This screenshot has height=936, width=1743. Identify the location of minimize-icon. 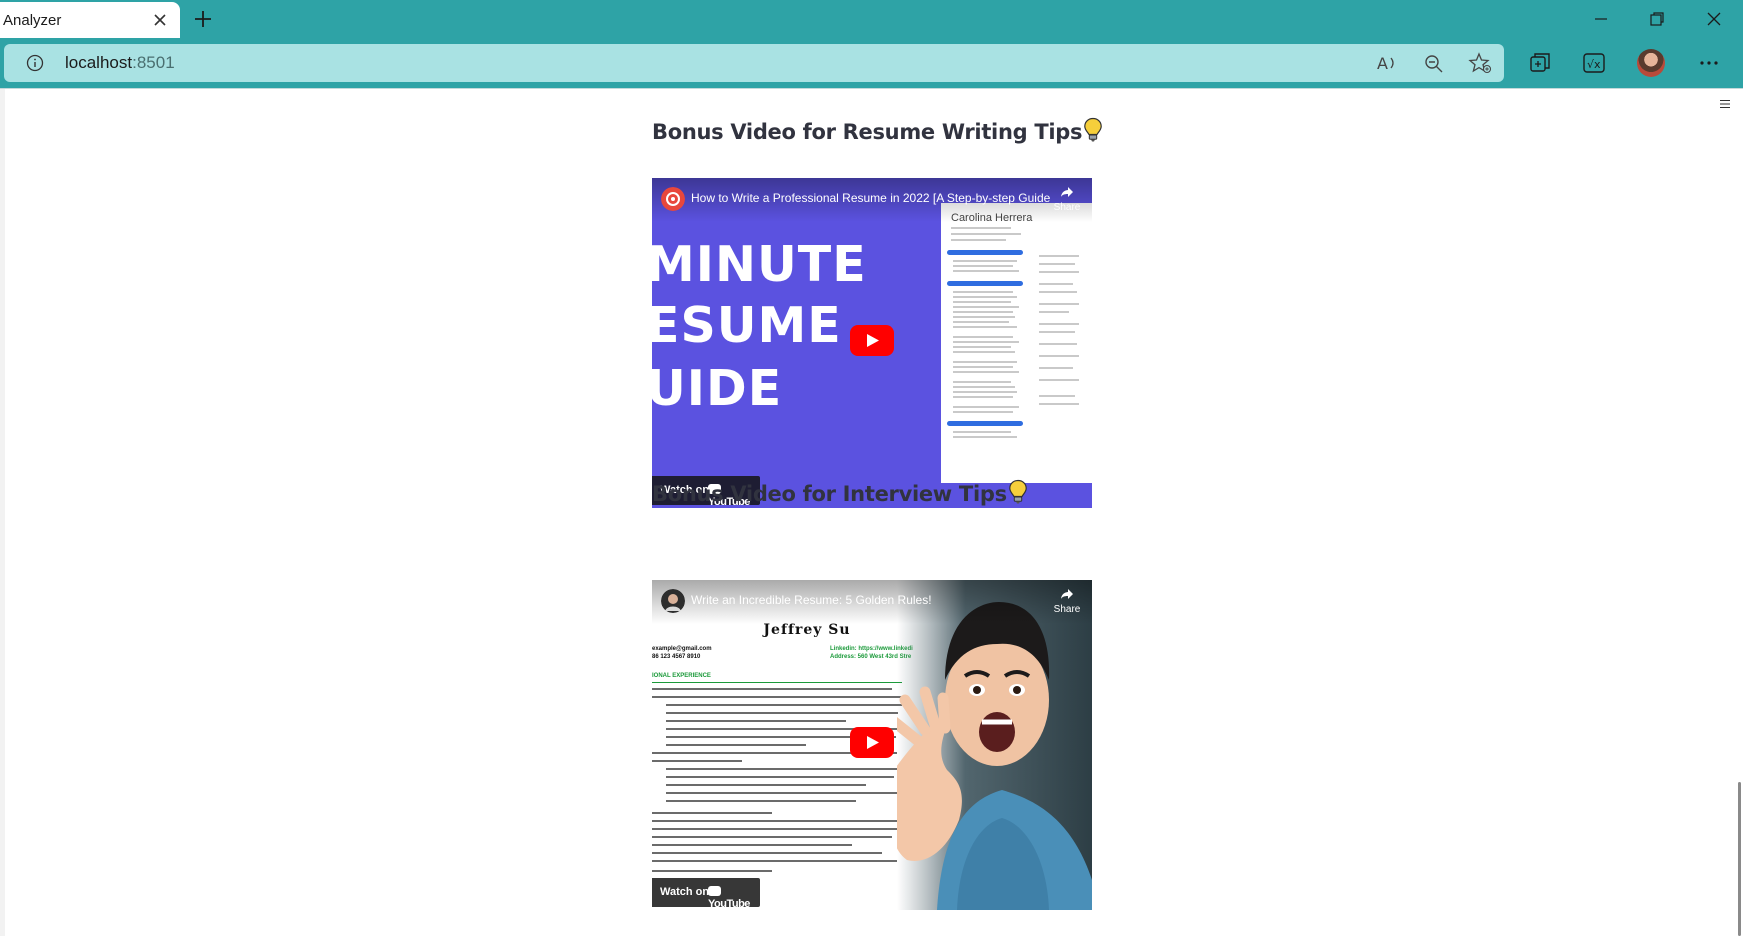
(1601, 19).